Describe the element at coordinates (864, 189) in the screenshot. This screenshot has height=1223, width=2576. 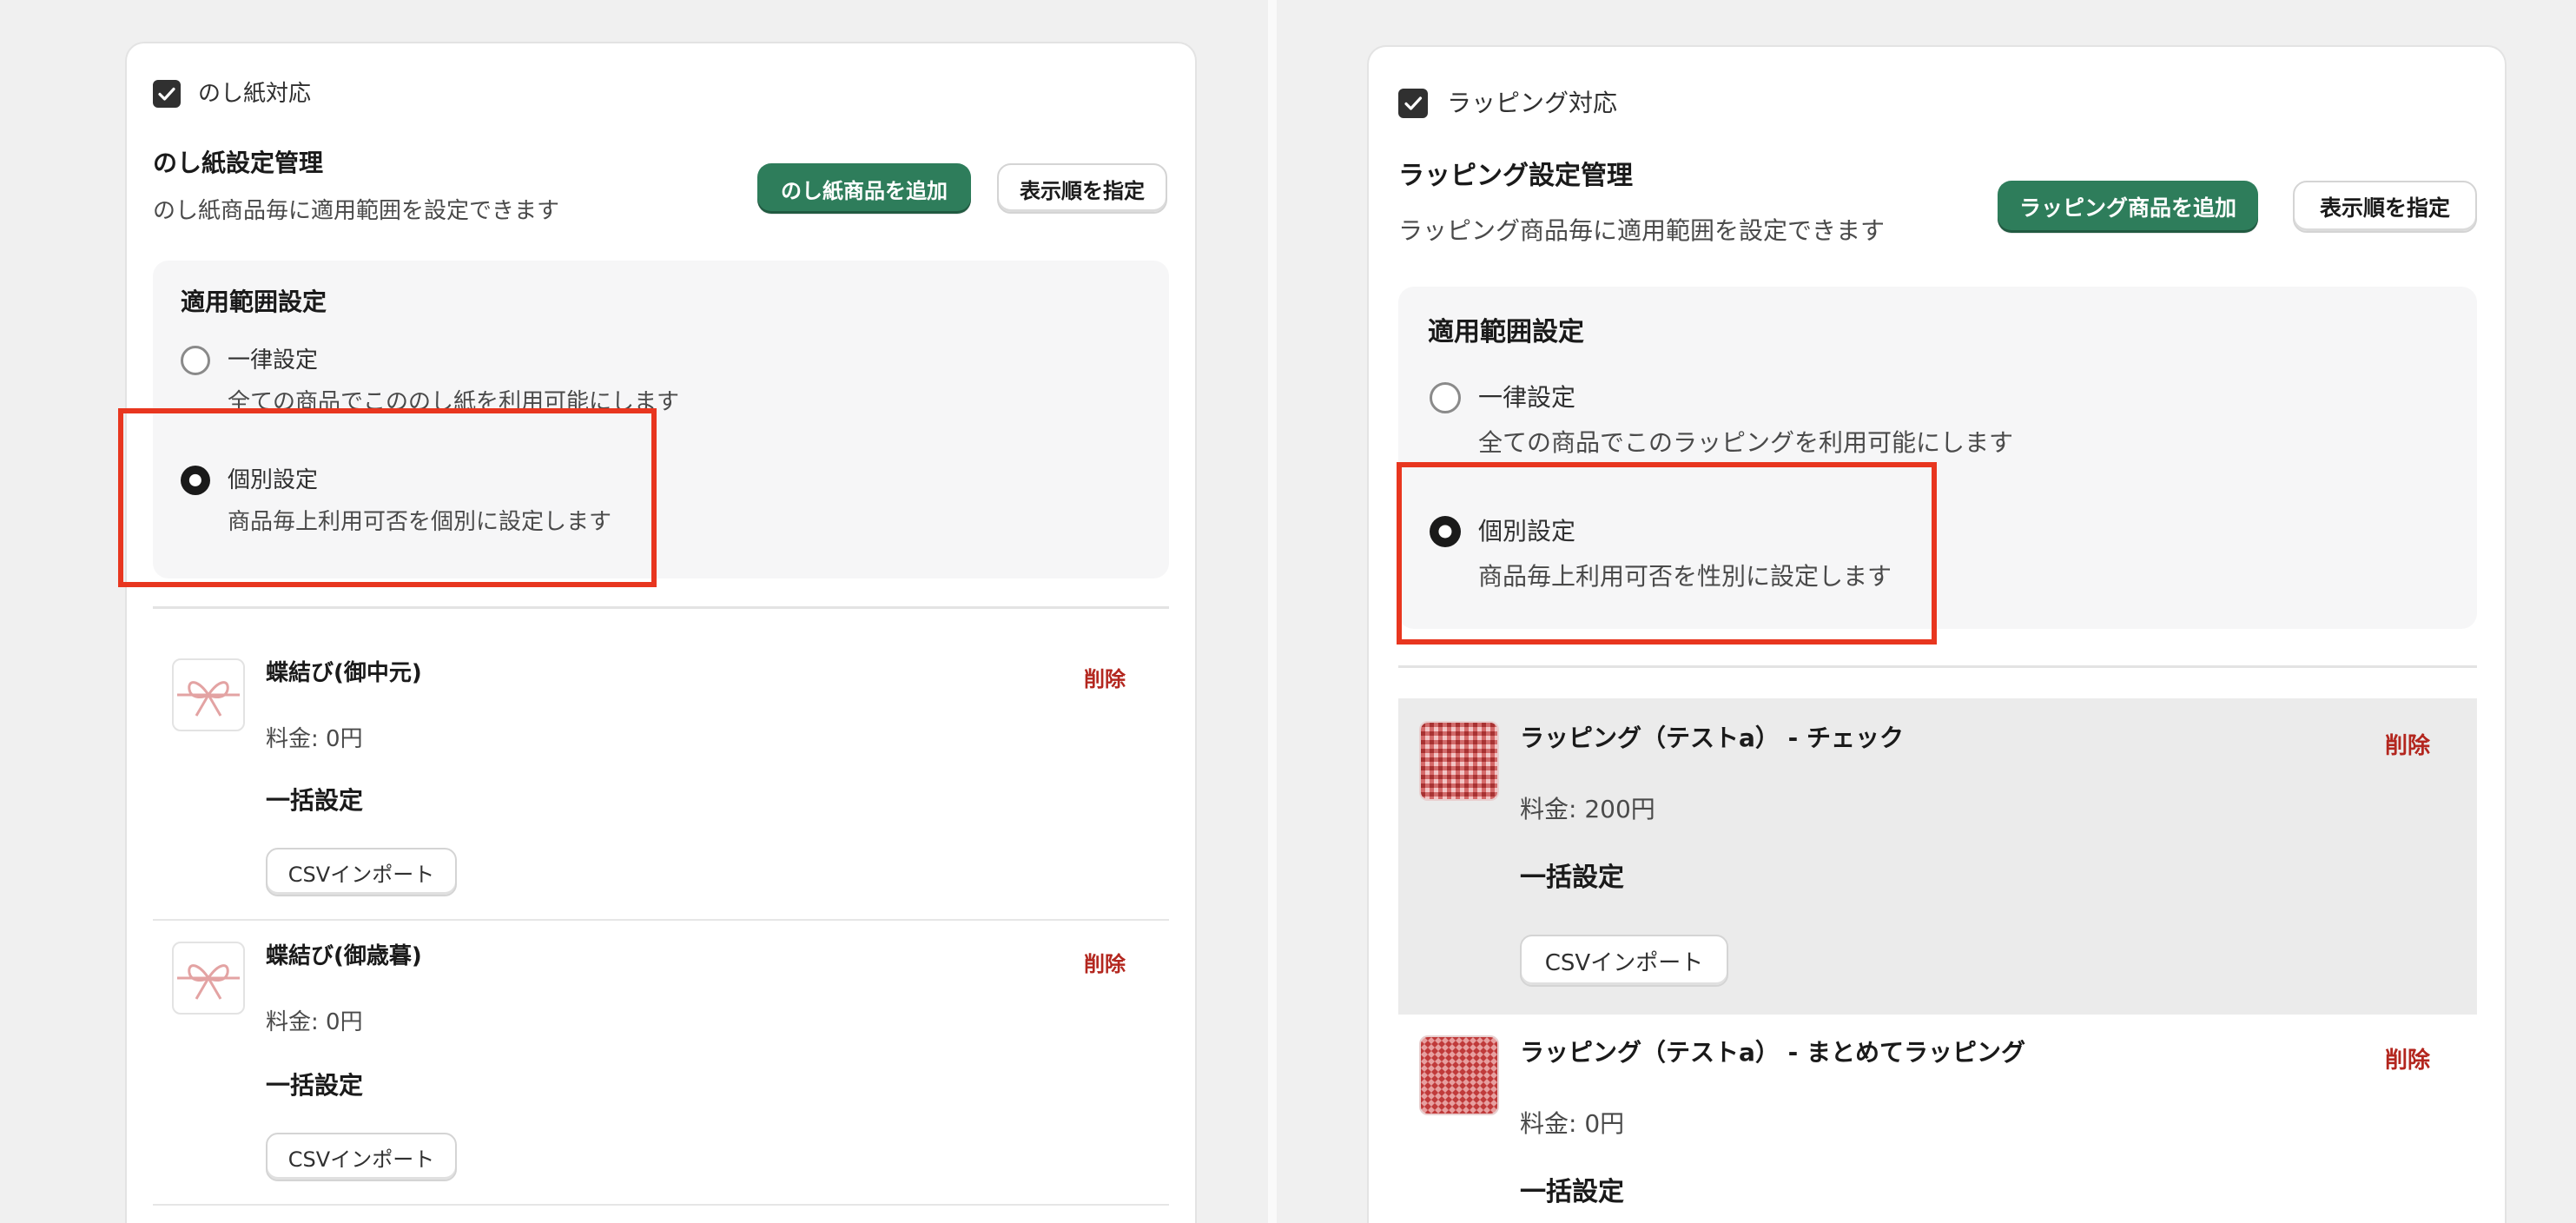
I see `add-noshi-product-button: のし紙商品を追加` at that location.